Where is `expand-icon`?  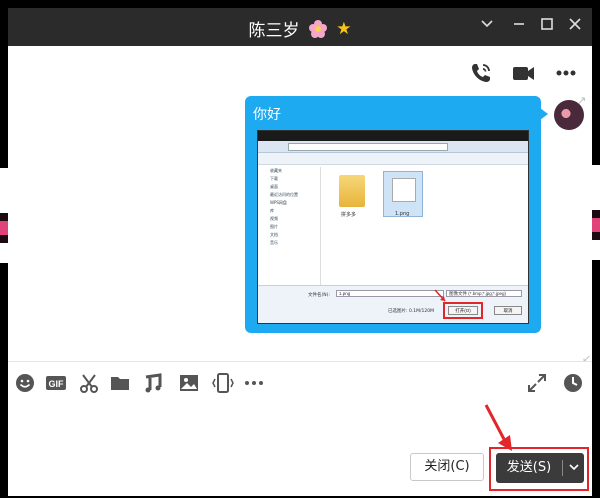
expand-icon is located at coordinates (537, 383).